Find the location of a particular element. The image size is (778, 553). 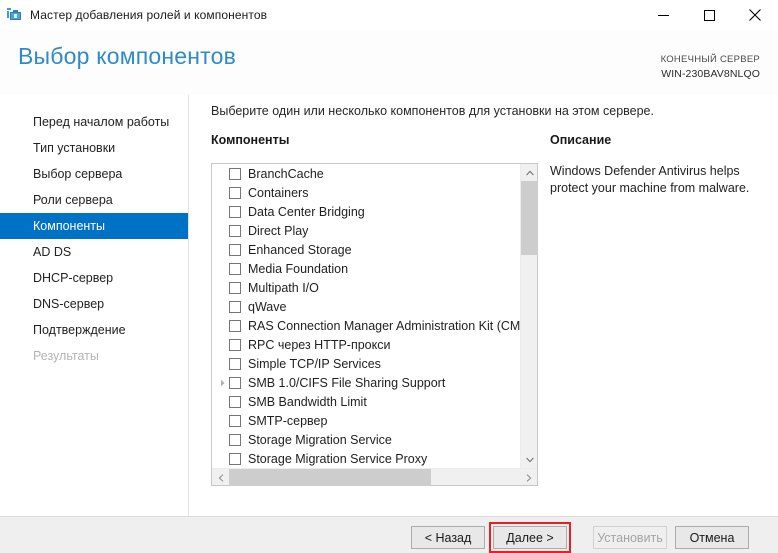

feature-row: Storage Migration Service is located at coordinates (366, 439).